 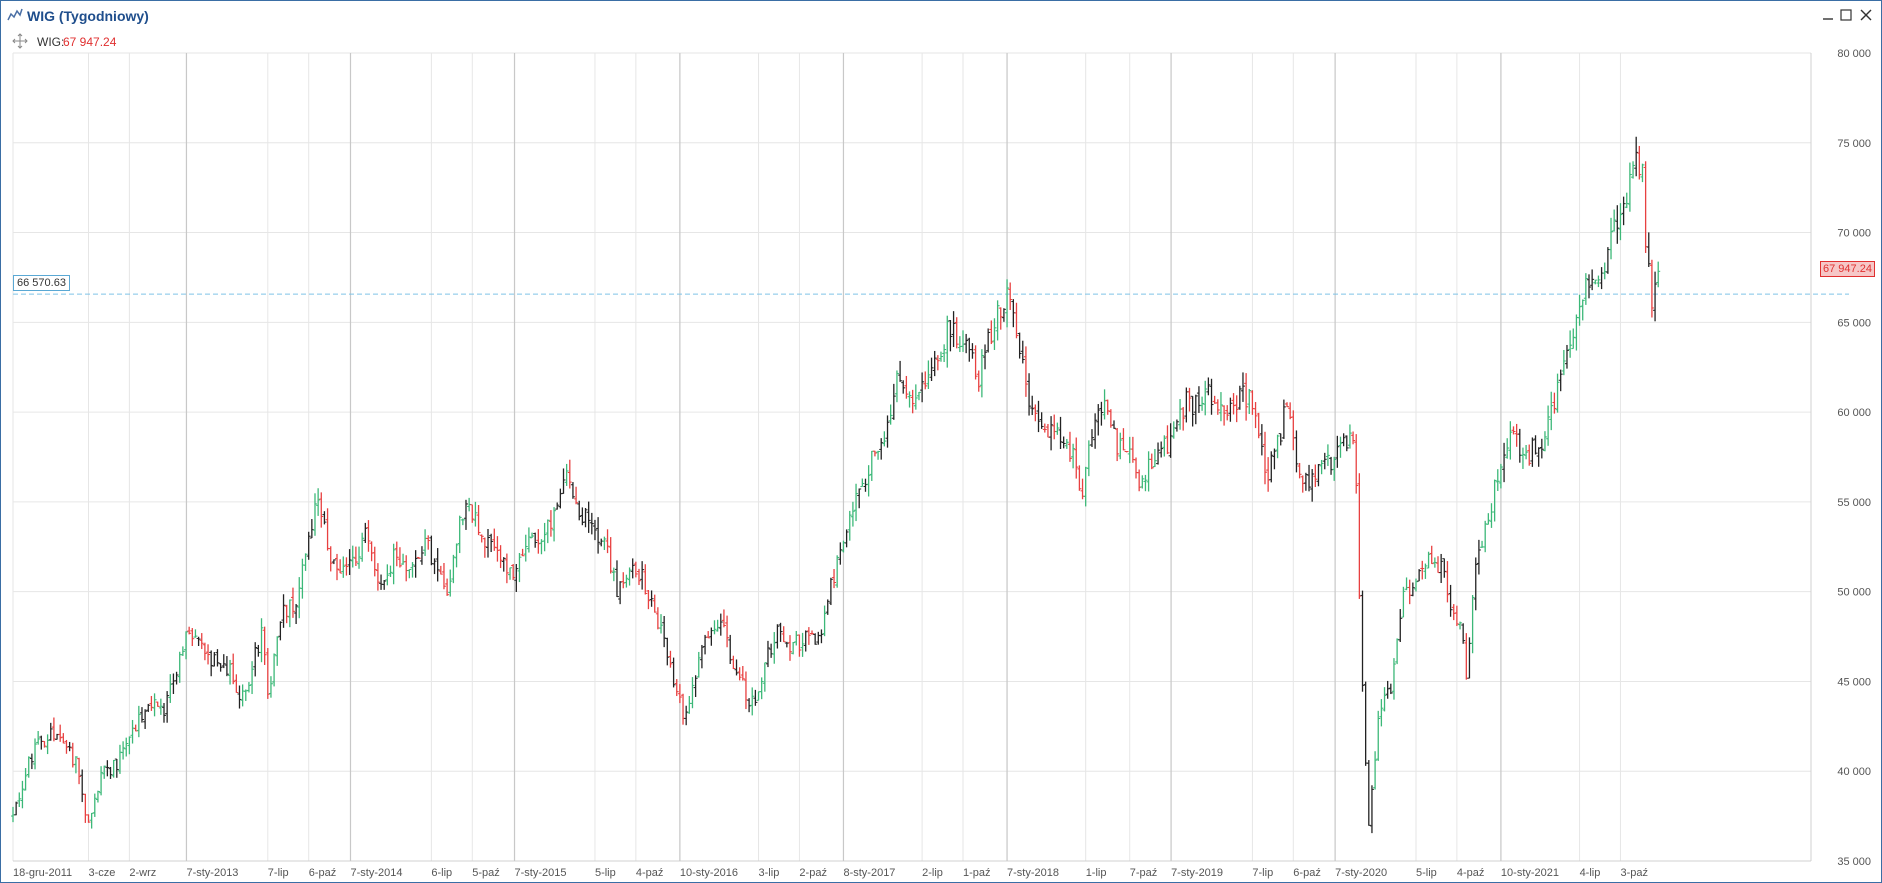 I want to click on x-tick-label: 4-lip, so click(x=1590, y=873).